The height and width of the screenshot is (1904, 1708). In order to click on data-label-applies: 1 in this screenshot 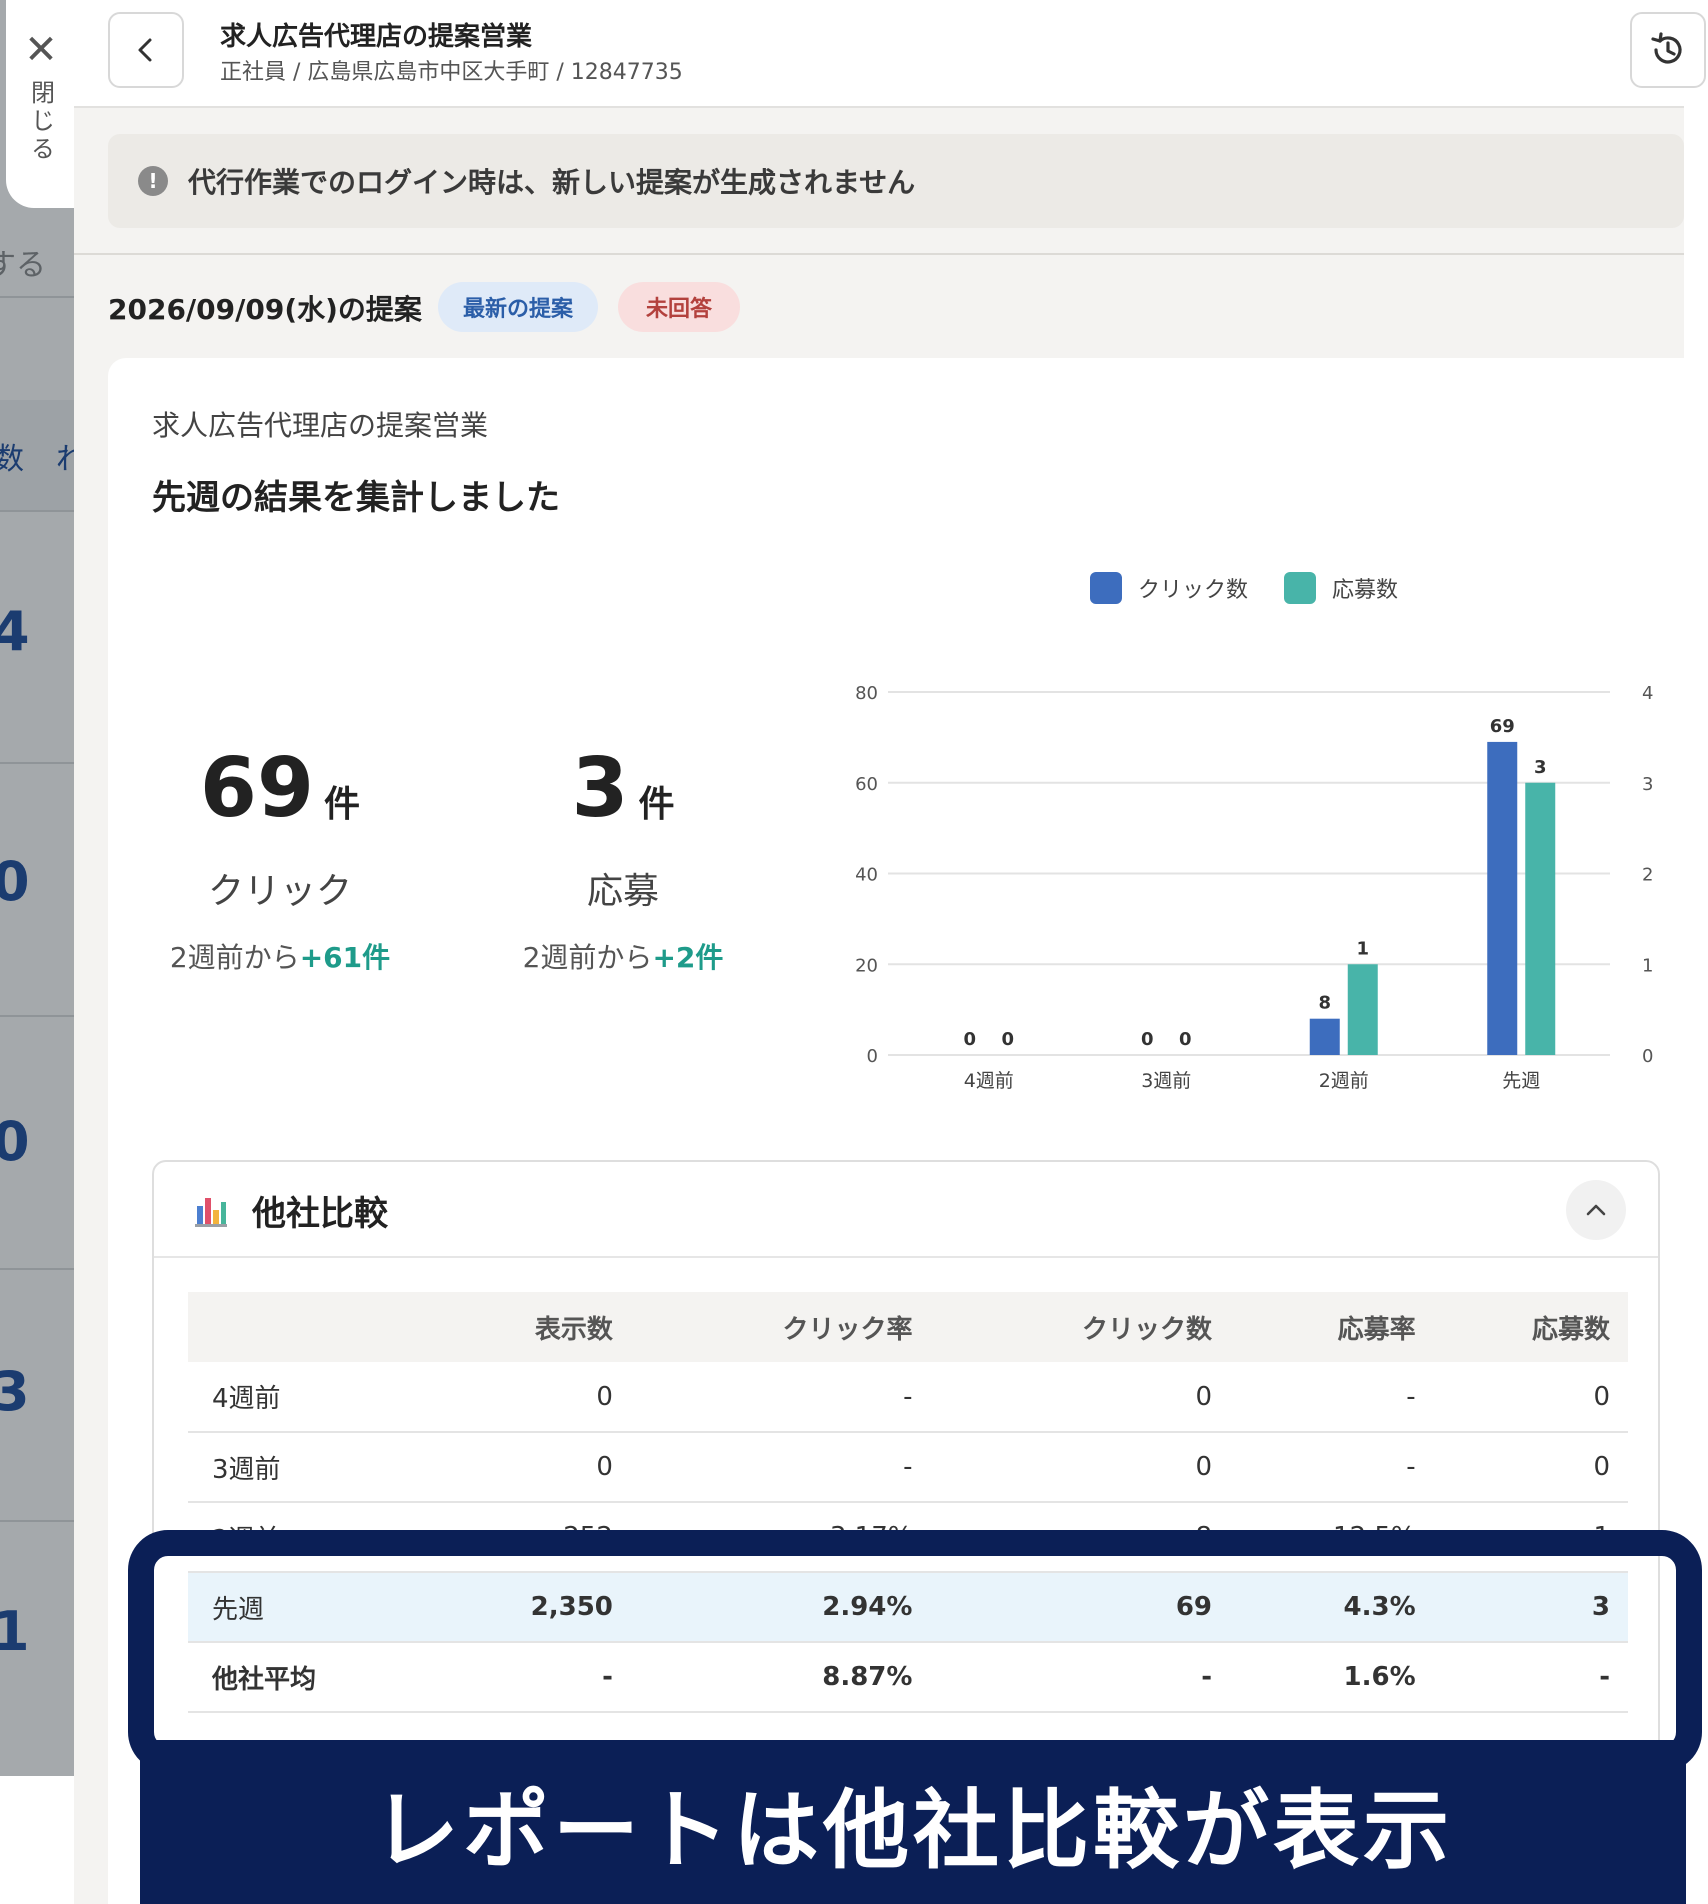, I will do `click(1362, 948)`.